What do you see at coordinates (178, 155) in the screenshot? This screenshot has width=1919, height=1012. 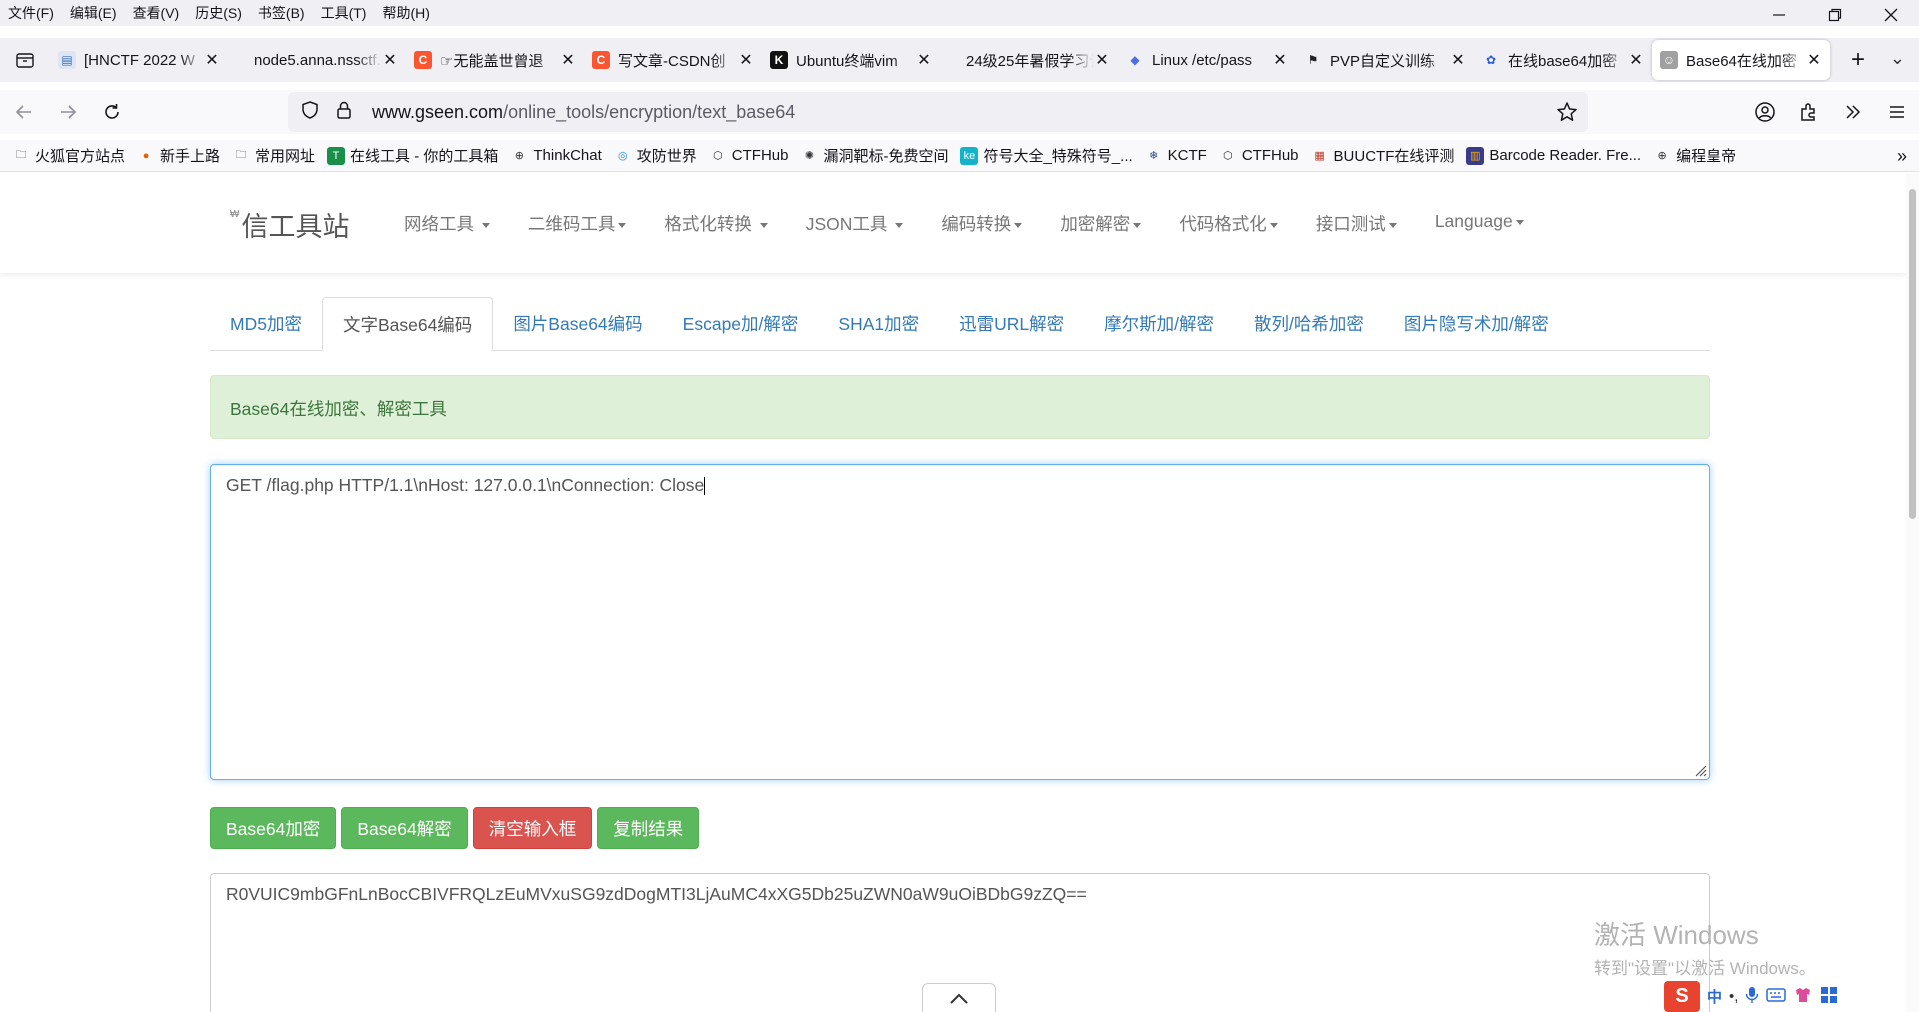 I see `bookmark-item: ● 新手上路` at bounding box center [178, 155].